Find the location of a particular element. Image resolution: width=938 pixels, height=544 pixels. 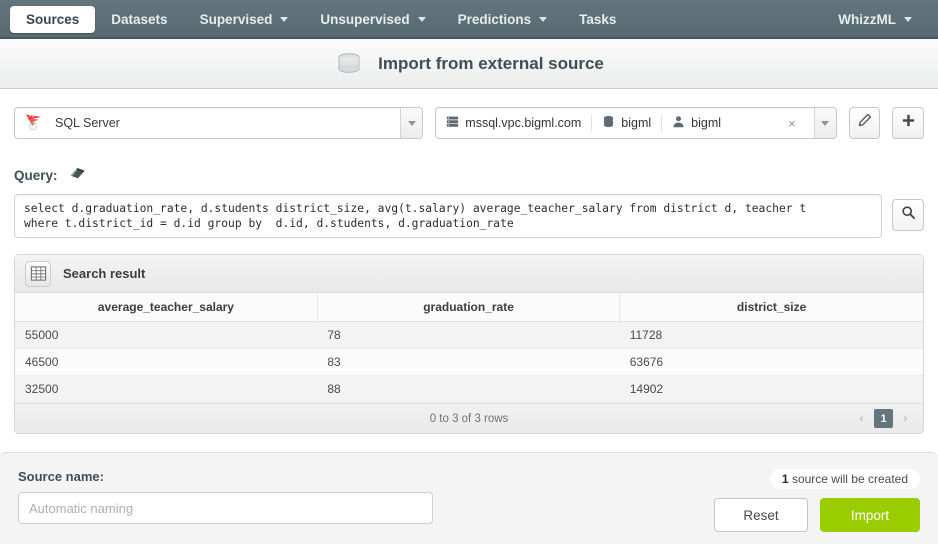

source-count-text: source will be created is located at coordinates (849, 479).